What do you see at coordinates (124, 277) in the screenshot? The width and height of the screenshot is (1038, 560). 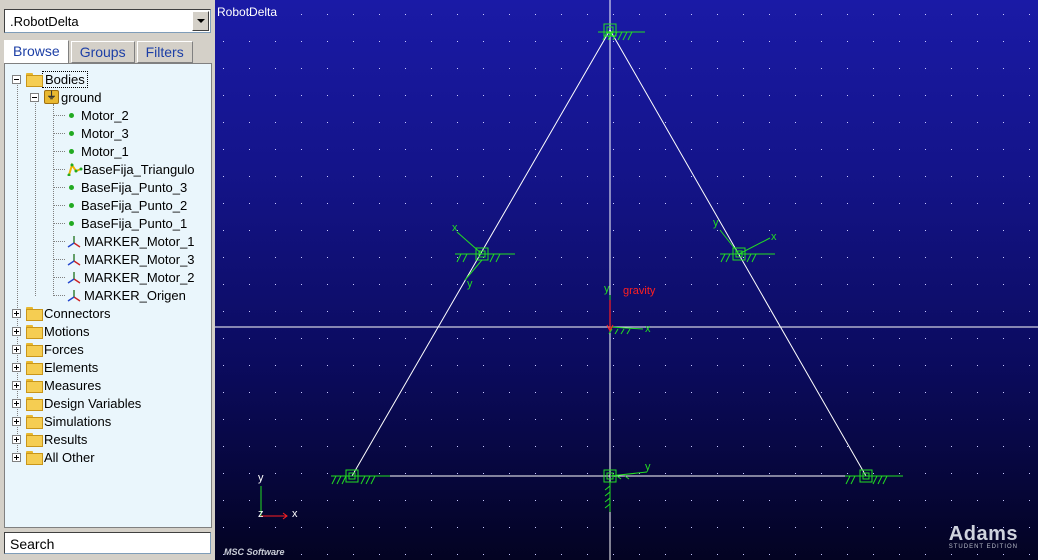 I see `tree-item-marker-motor-2: MARKER_Motor_2` at bounding box center [124, 277].